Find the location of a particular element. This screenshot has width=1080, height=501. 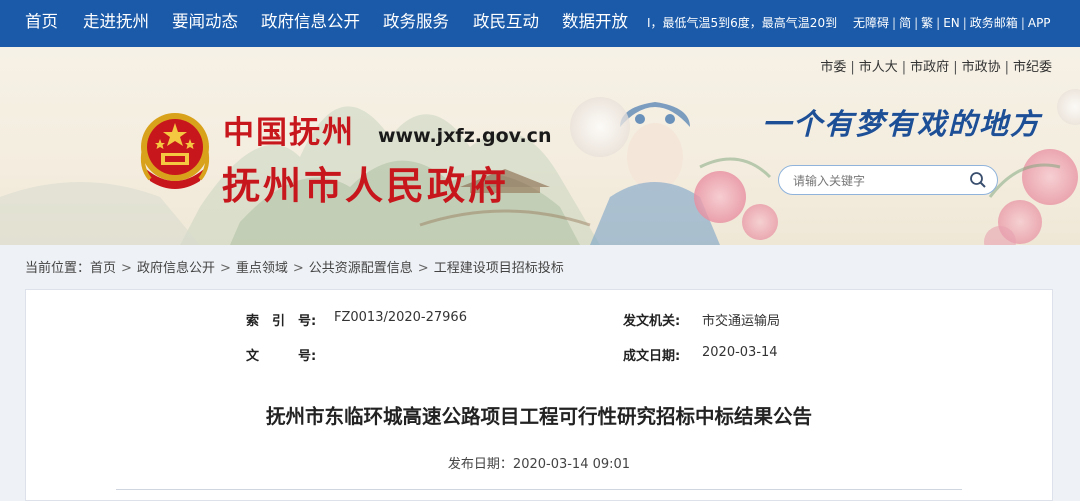

app-link: APP is located at coordinates (1039, 23).